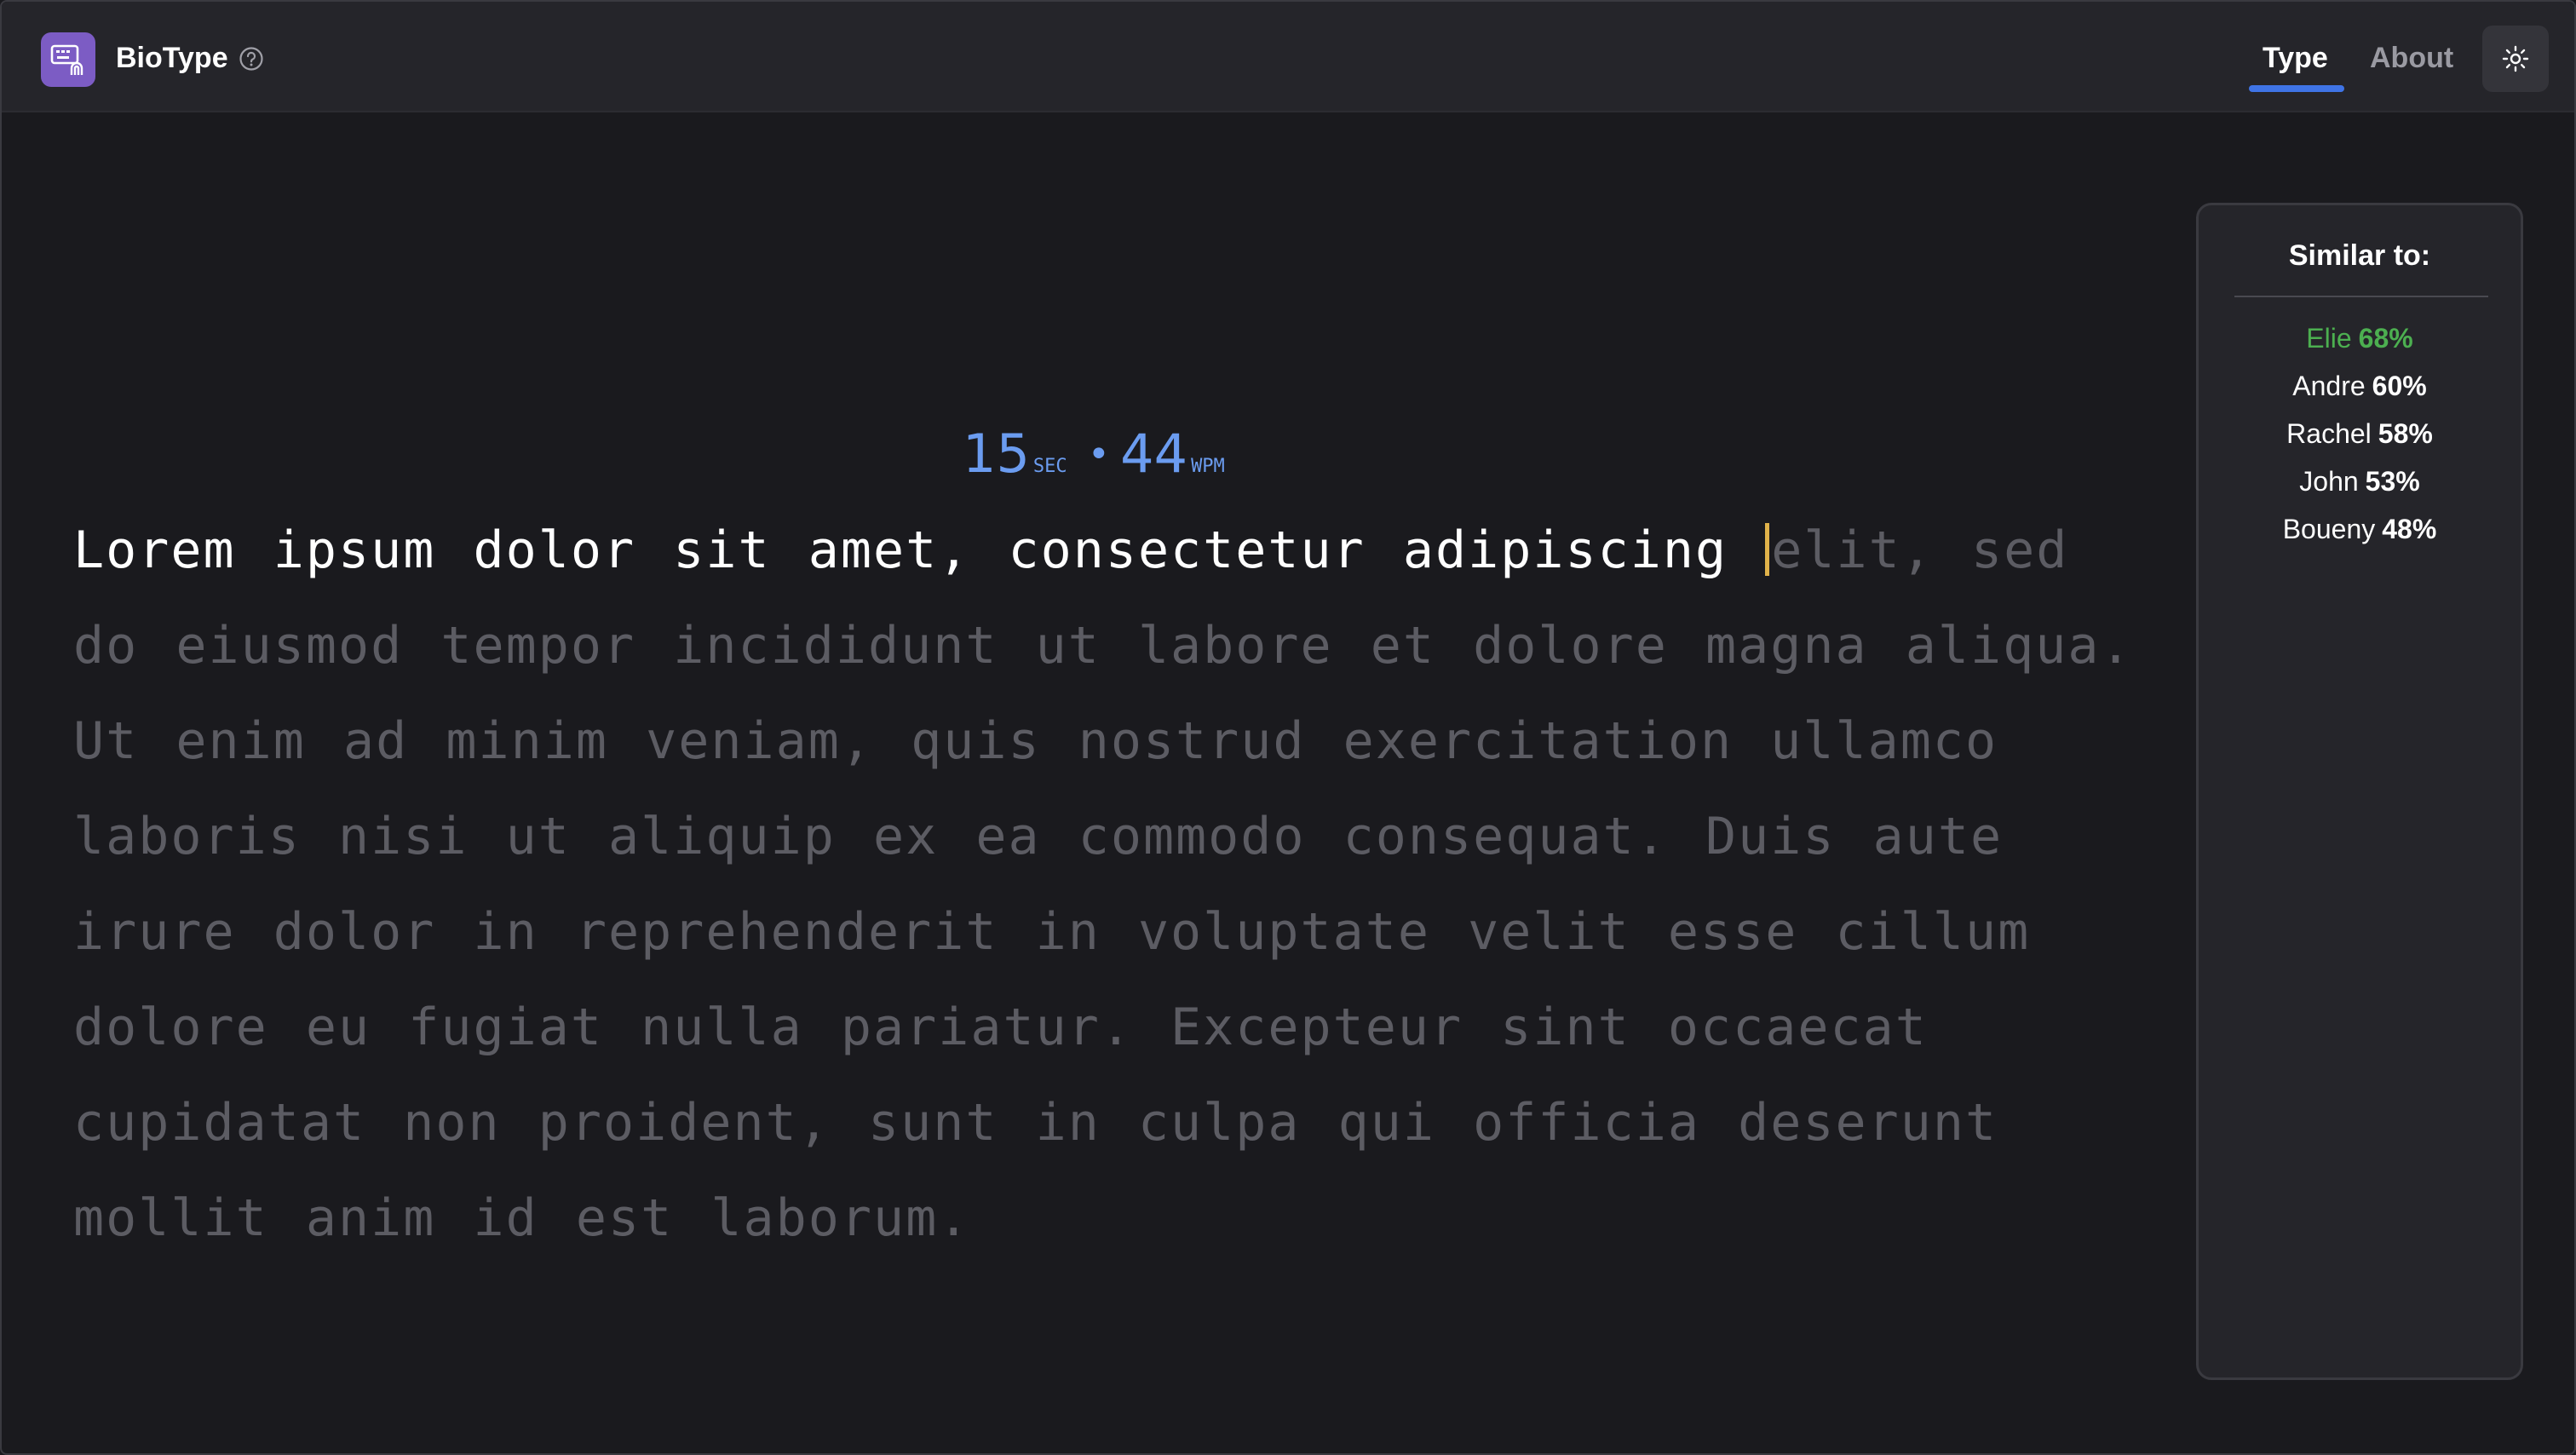 The height and width of the screenshot is (1455, 2576). Describe the element at coordinates (2385, 338) in the screenshot. I see `similar-item-percent: 68%` at that location.